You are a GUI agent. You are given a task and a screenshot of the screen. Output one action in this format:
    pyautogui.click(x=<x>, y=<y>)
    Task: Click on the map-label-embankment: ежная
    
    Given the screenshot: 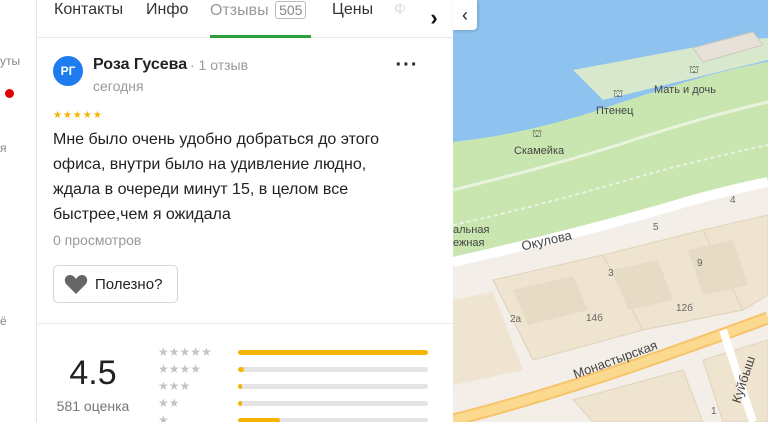 What is the action you would take?
    pyautogui.click(x=469, y=243)
    